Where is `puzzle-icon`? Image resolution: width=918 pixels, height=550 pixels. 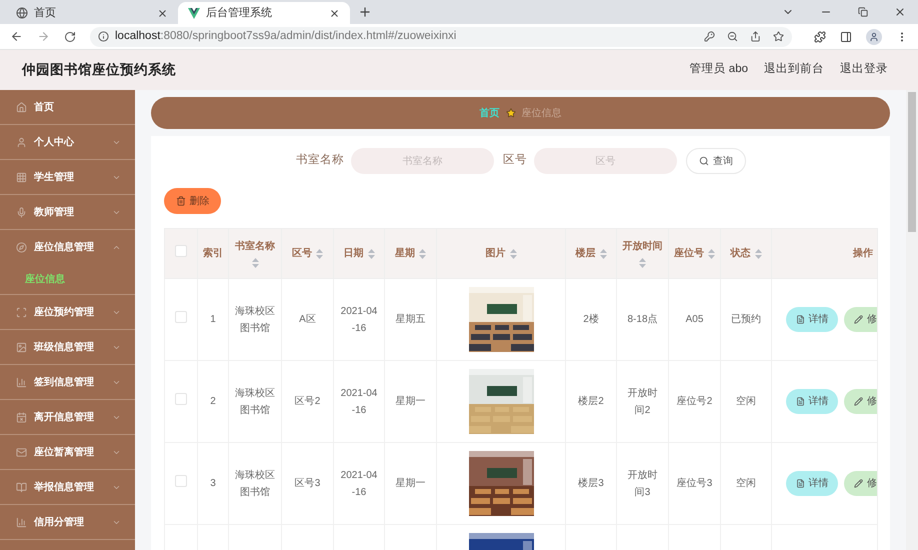
puzzle-icon is located at coordinates (820, 36).